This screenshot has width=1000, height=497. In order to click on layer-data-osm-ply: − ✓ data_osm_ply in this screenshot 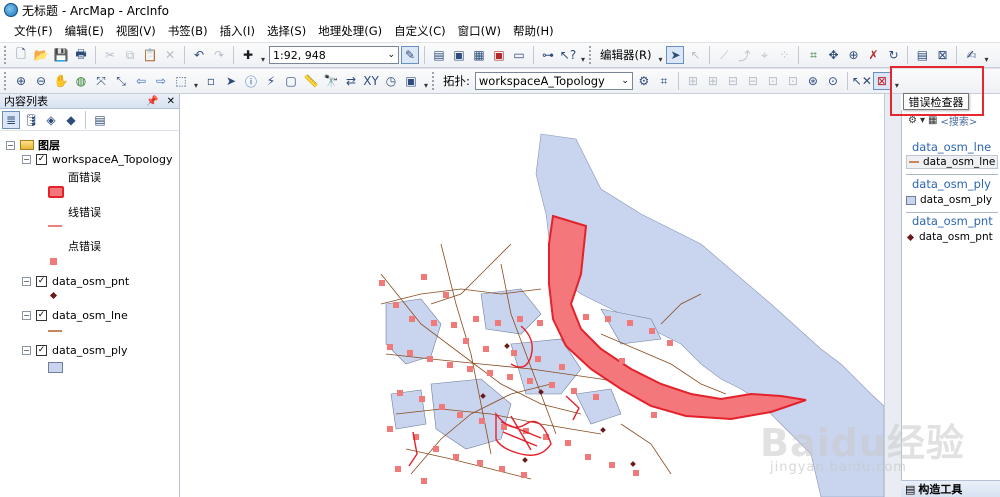, I will do `click(75, 350)`.